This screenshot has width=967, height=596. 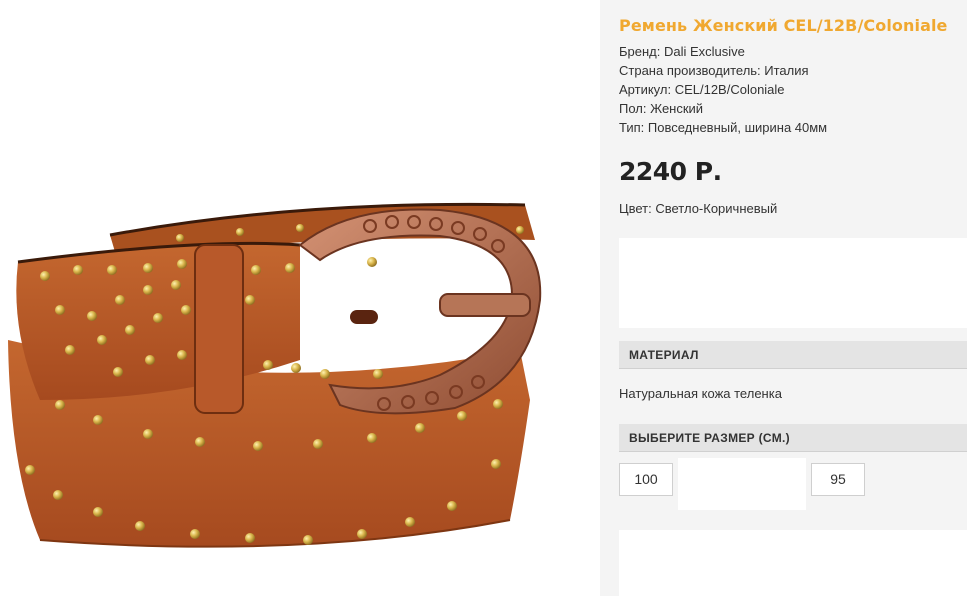 I want to click on material-heading-bar: МАТЕРИАЛ, so click(x=793, y=355).